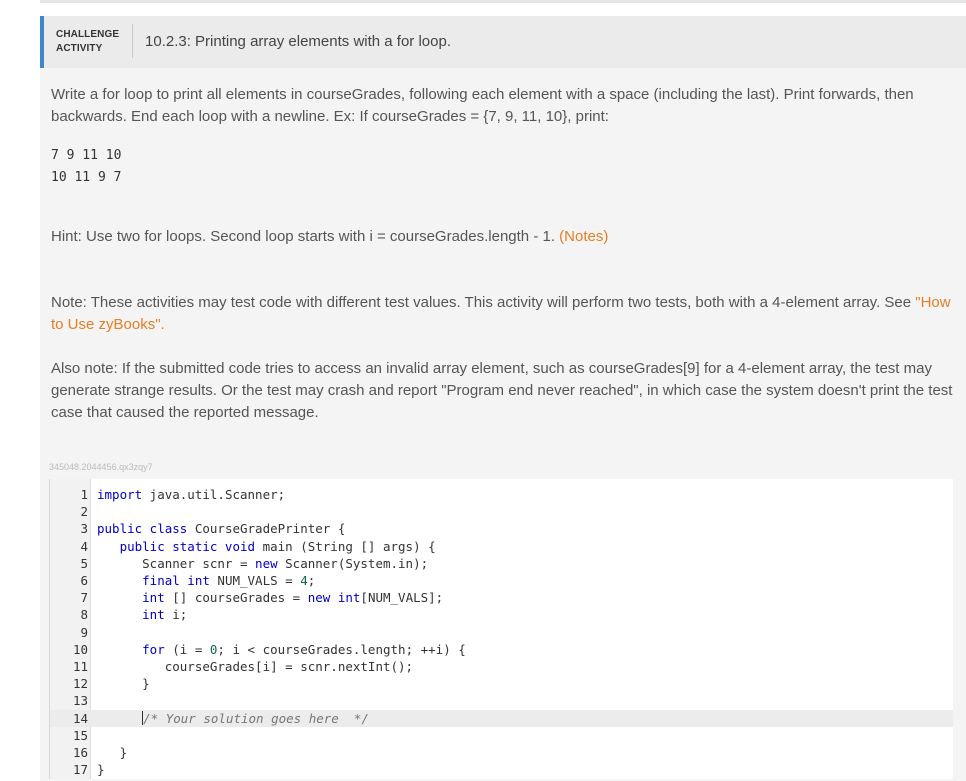 This screenshot has width=966, height=781. I want to click on code-line: 16 }, so click(501, 752).